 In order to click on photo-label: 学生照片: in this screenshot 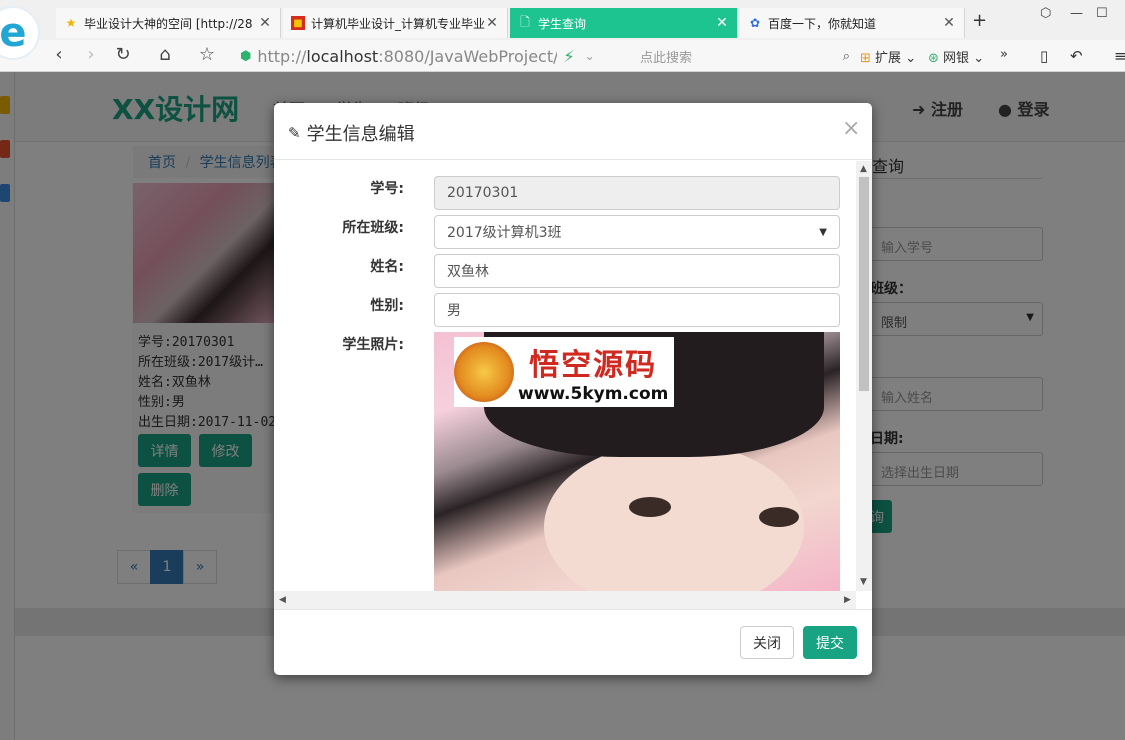, I will do `click(373, 345)`.